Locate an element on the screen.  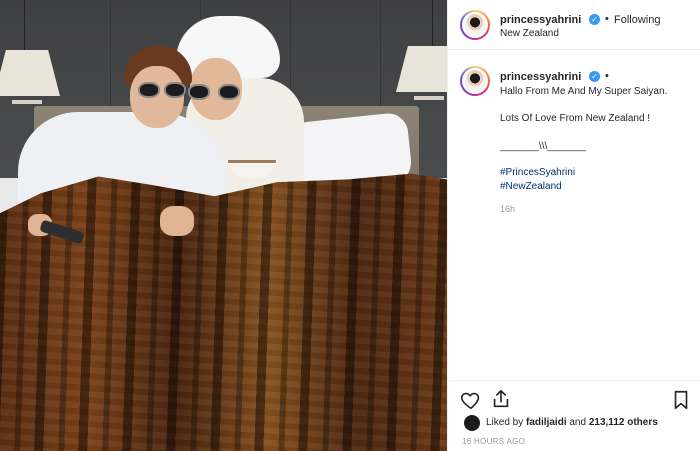
lamp-cord-left is located at coordinates (24, 26).